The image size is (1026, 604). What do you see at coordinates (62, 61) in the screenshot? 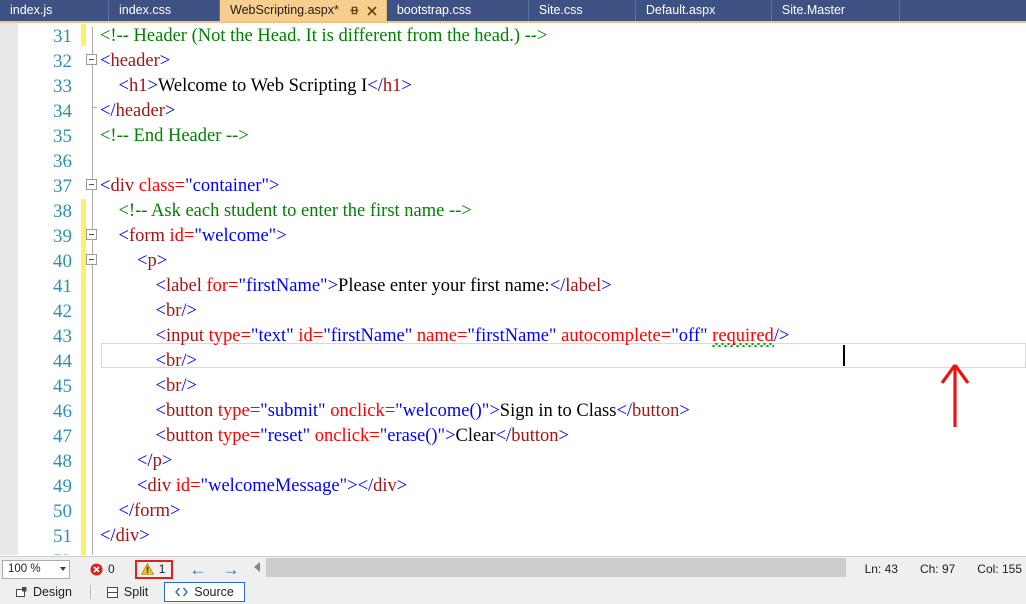
I see `line-number: 32` at bounding box center [62, 61].